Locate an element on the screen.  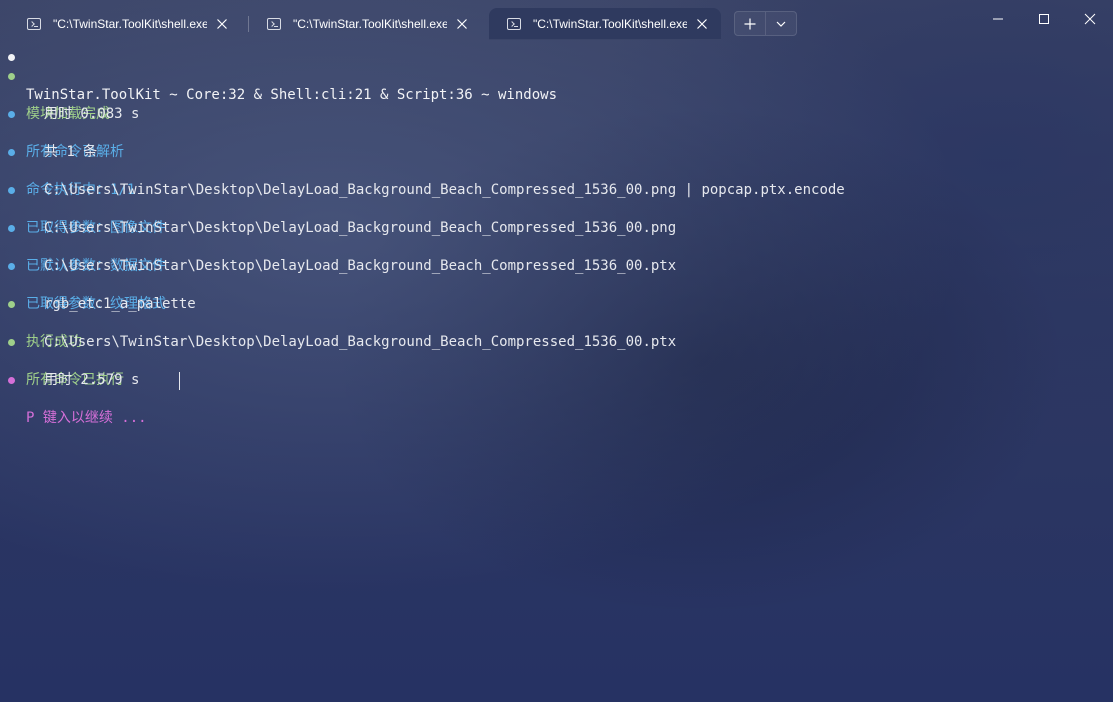
output-line: 已取得参数：纹理格式 is located at coordinates (83, 284).